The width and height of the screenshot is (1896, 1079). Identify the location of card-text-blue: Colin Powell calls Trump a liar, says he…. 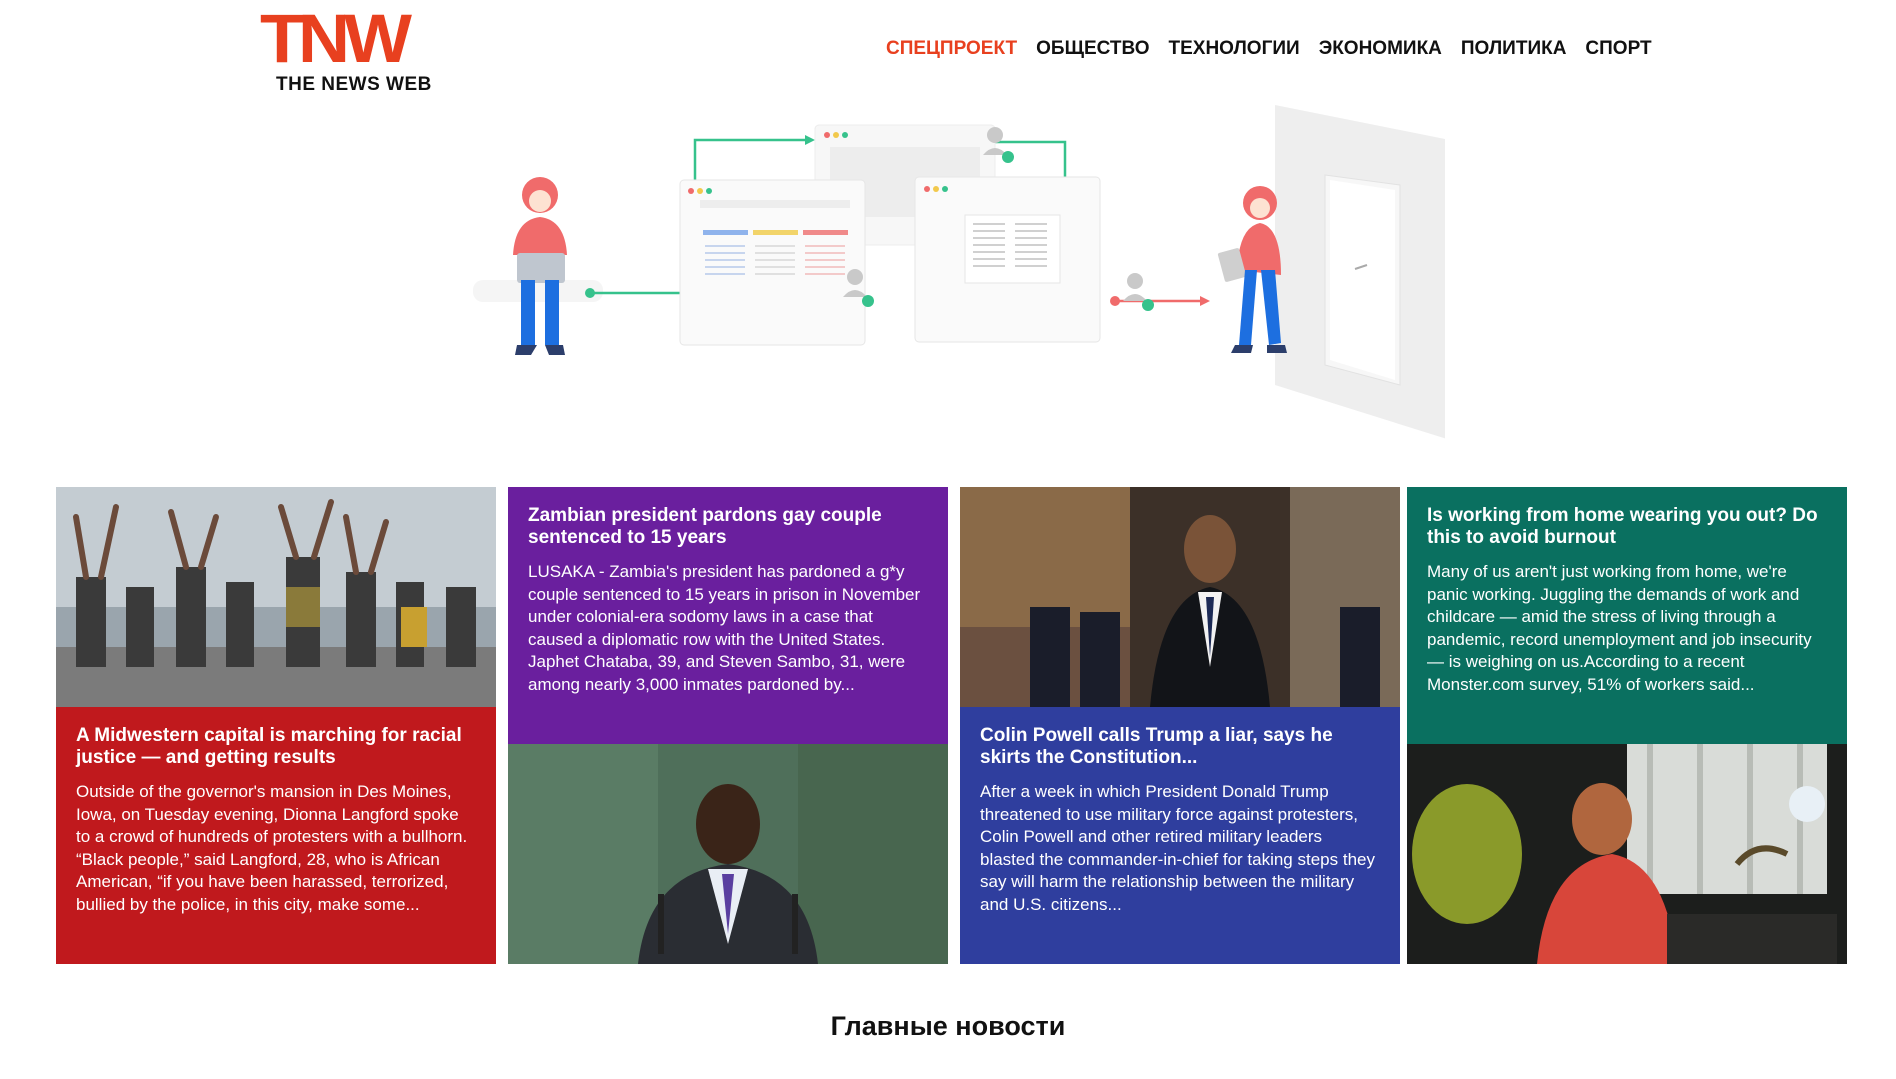
(1180, 835).